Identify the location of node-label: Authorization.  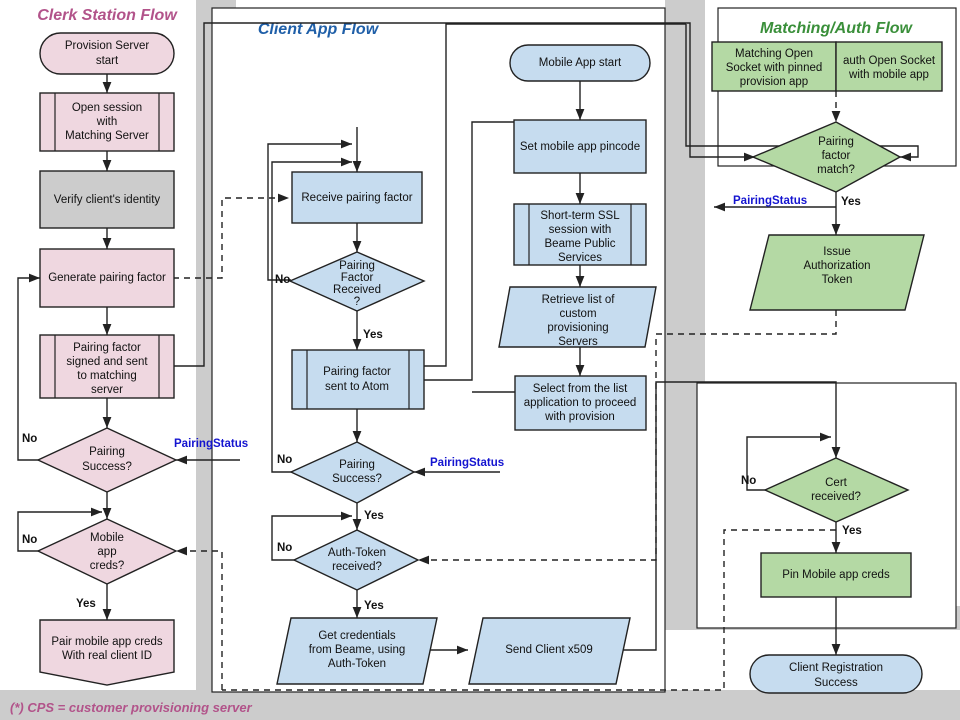
(836, 266).